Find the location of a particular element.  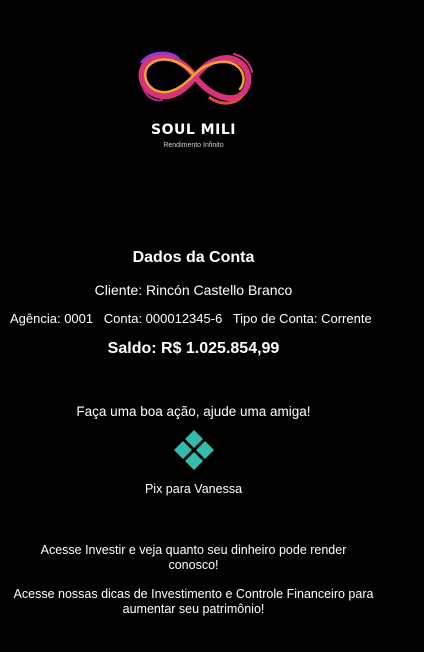

client-name: Cliente: Rincón Castello Branco is located at coordinates (193, 290).